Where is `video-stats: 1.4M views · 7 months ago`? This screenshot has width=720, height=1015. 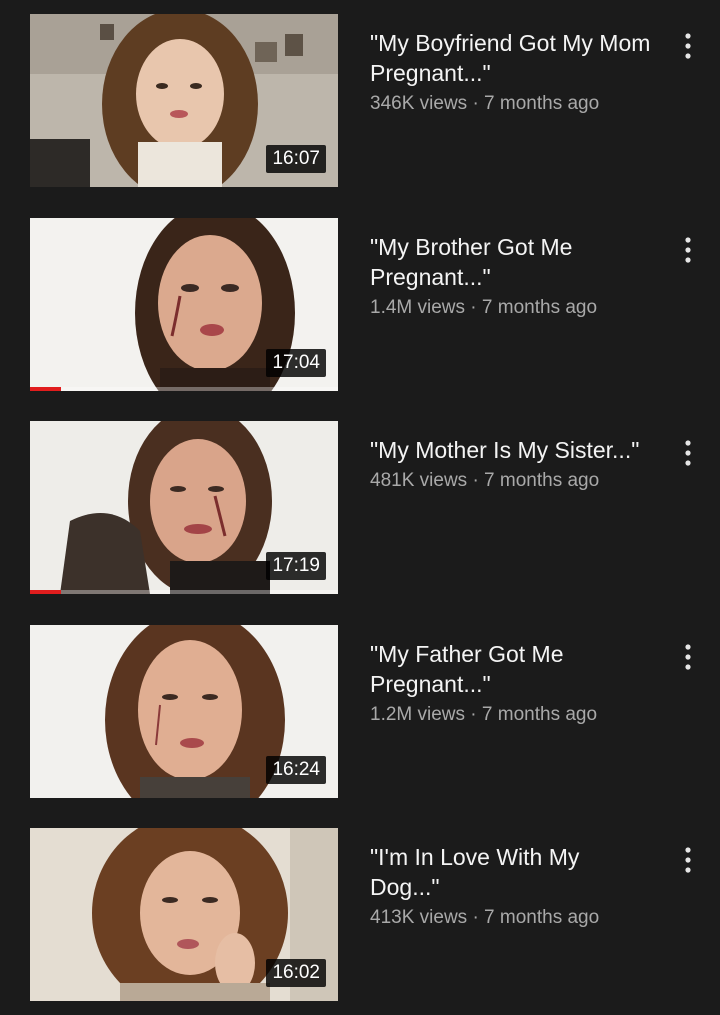 video-stats: 1.4M views · 7 months ago is located at coordinates (484, 307).